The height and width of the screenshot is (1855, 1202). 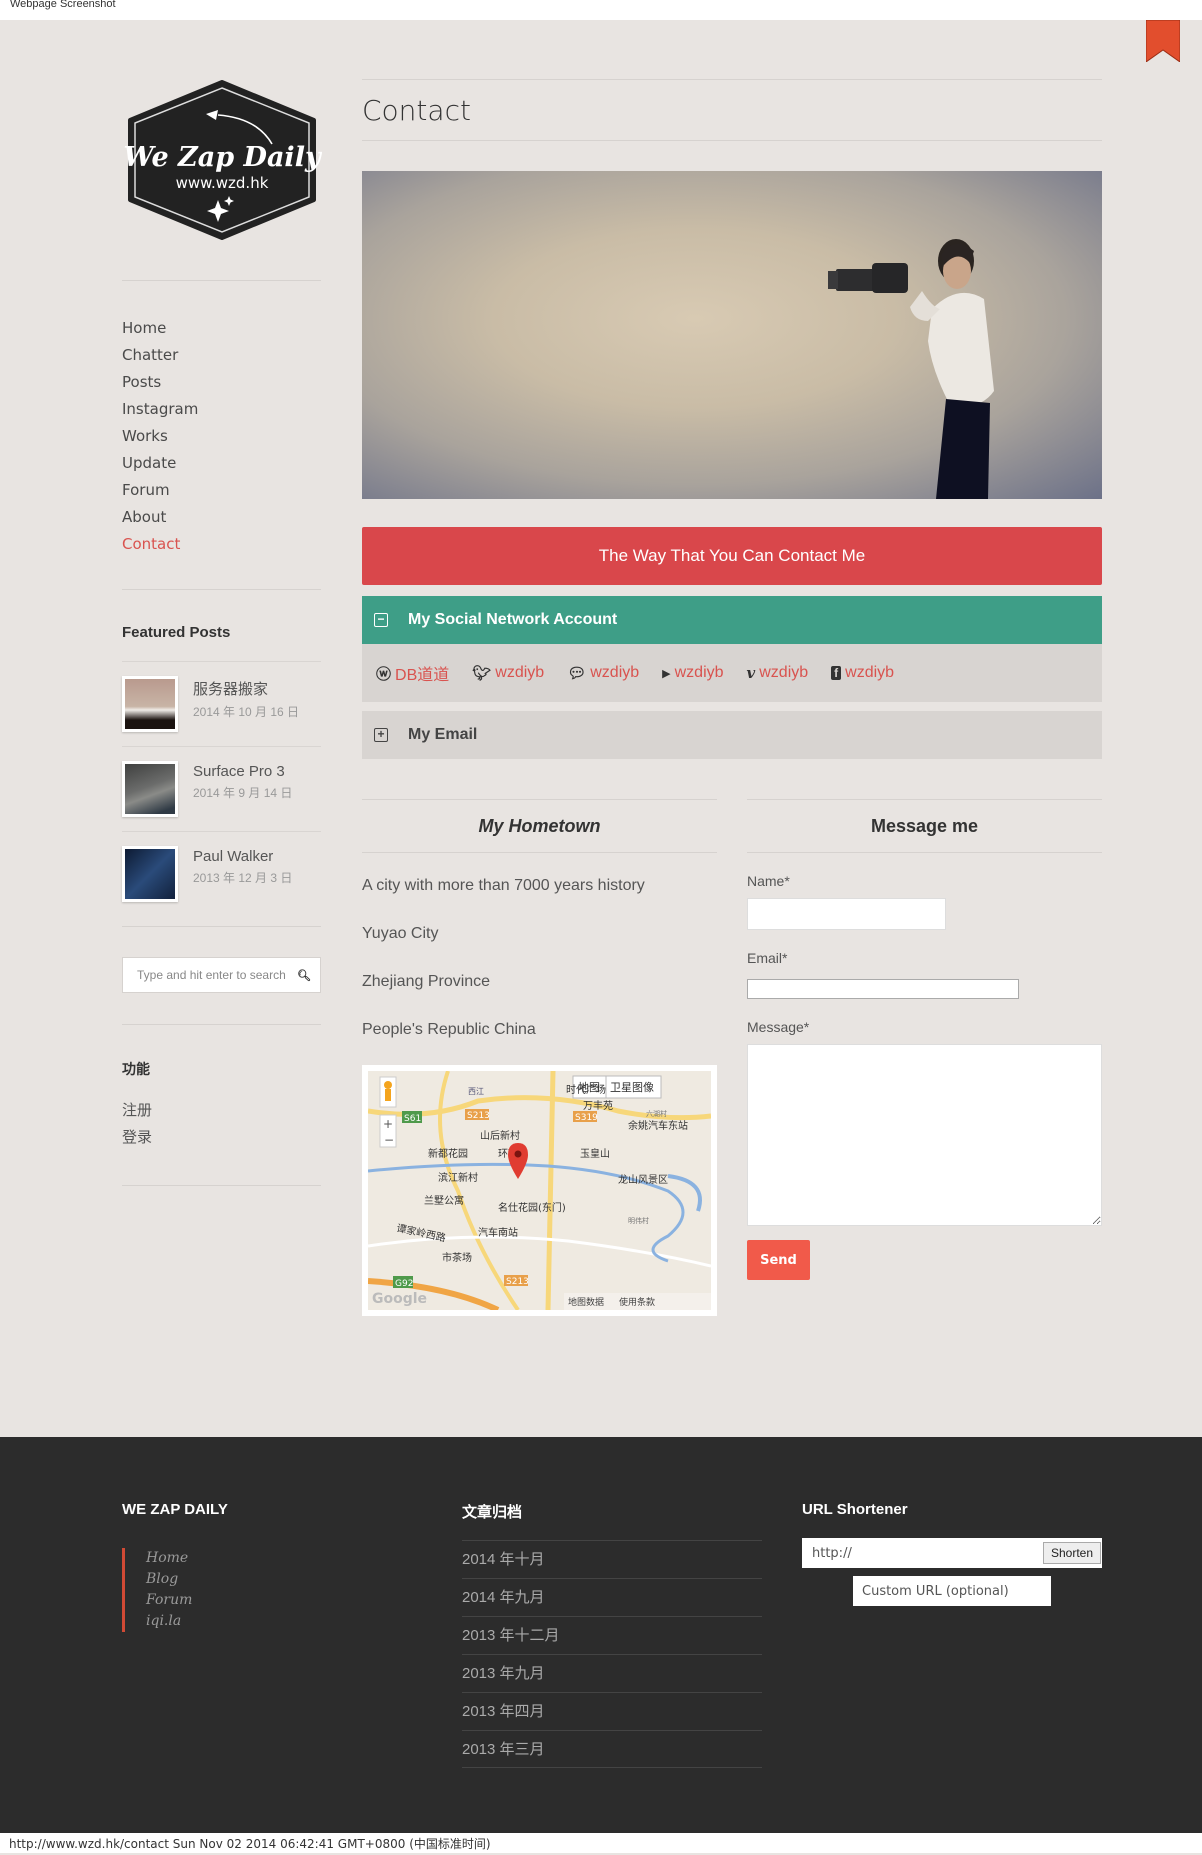 What do you see at coordinates (862, 673) in the screenshot?
I see `social-link-facebook: f wzdiyb` at bounding box center [862, 673].